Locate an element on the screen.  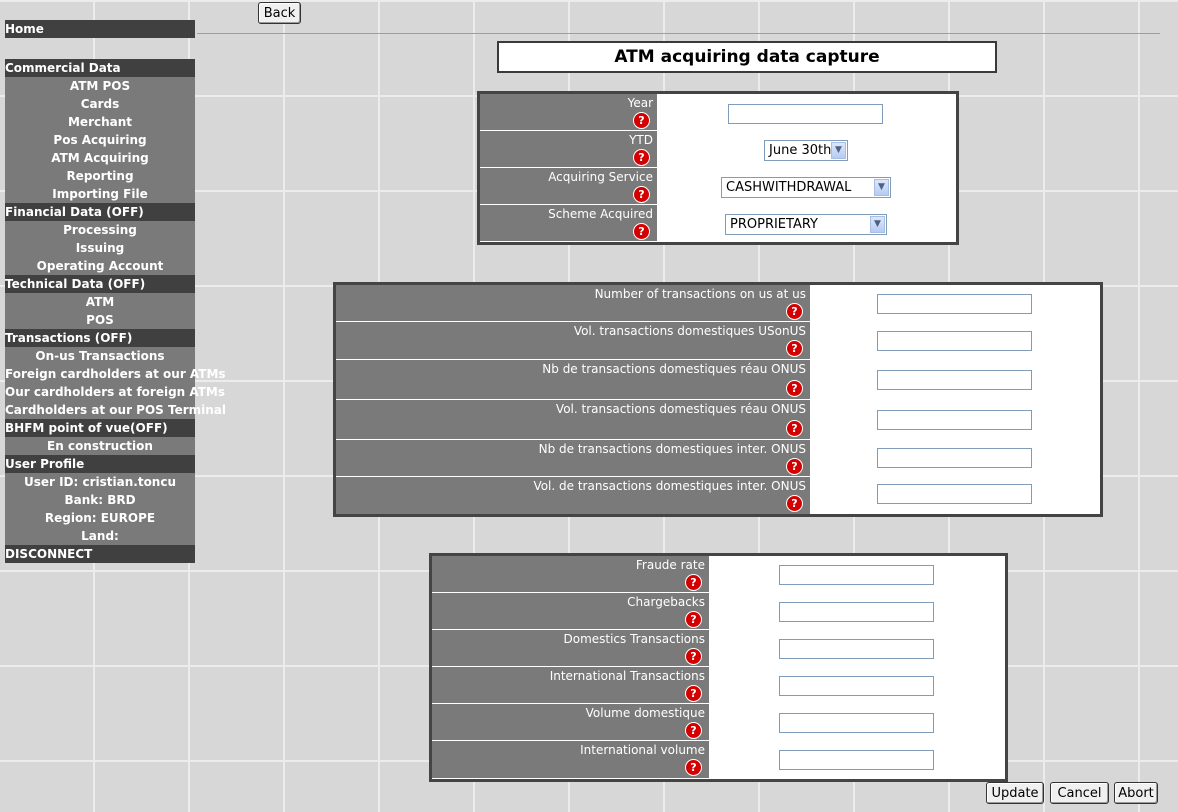
year-input is located at coordinates (805, 114).